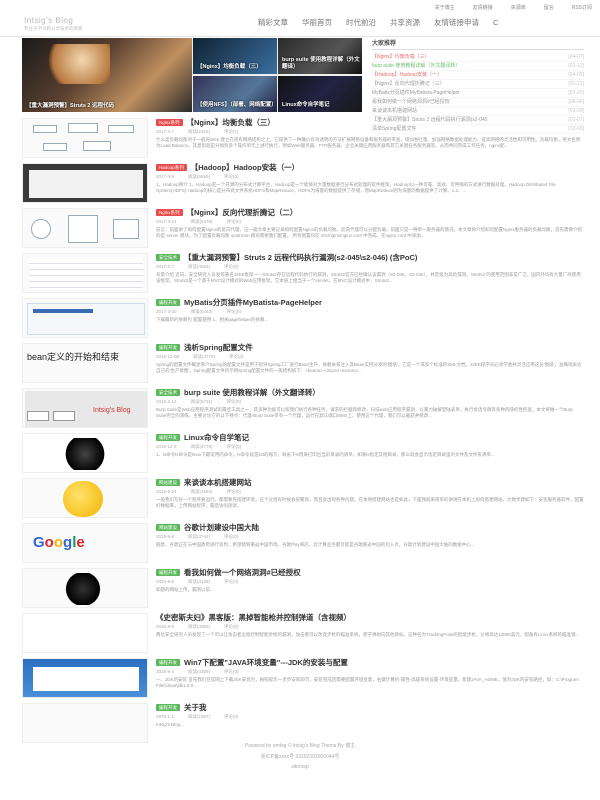  I want to click on slide-caption: 【使用NFS】（部署、网络配置）, so click(237, 105).